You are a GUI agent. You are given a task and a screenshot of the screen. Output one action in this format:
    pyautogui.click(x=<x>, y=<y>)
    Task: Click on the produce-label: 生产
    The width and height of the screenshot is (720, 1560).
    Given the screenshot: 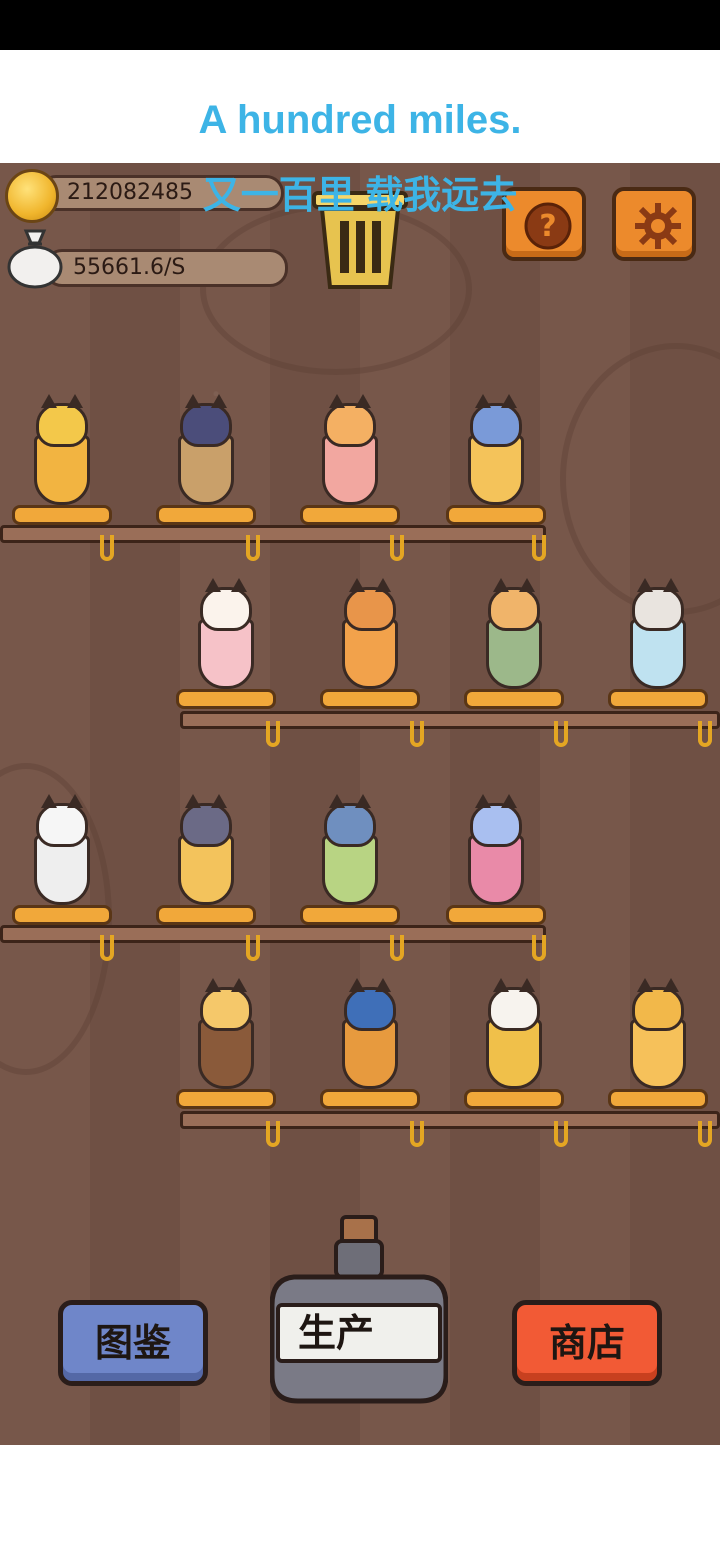 What is the action you would take?
    pyautogui.click(x=359, y=1333)
    